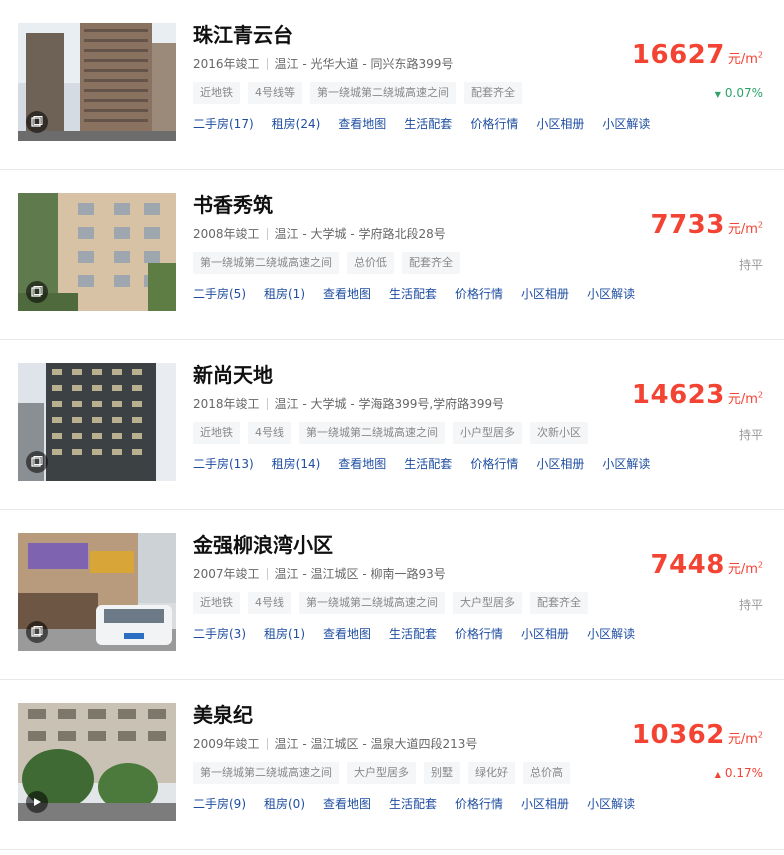  I want to click on secondhand-link: 二手房(13), so click(223, 463).